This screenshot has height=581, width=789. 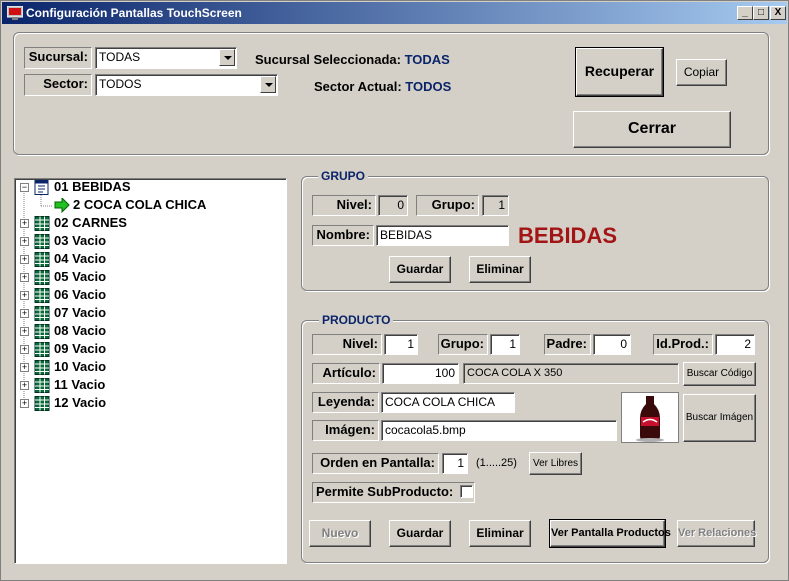 I want to click on ver-pantalla-productos-button: Ver Pantalla Productos, so click(x=610, y=533).